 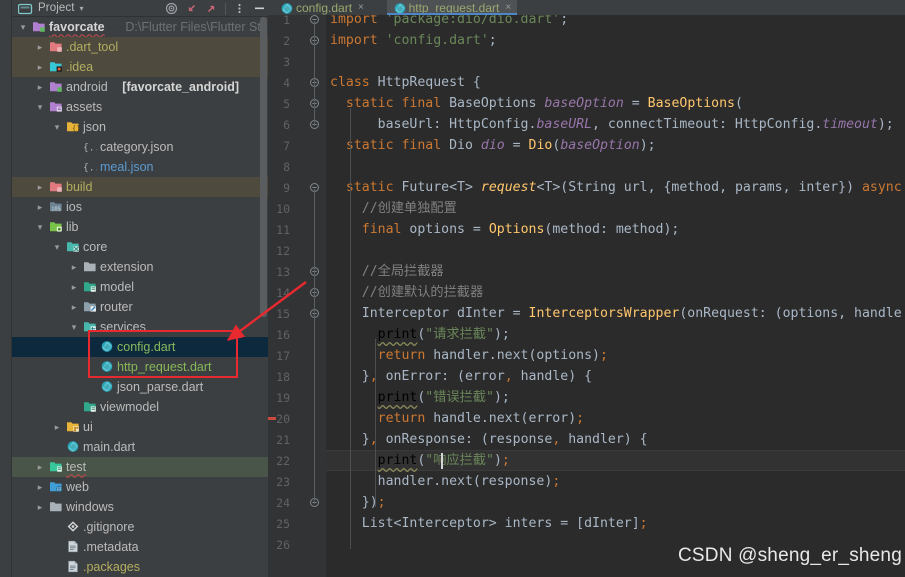 What do you see at coordinates (469, 355) in the screenshot?
I see `code-line-17: return handler.next(options);` at bounding box center [469, 355].